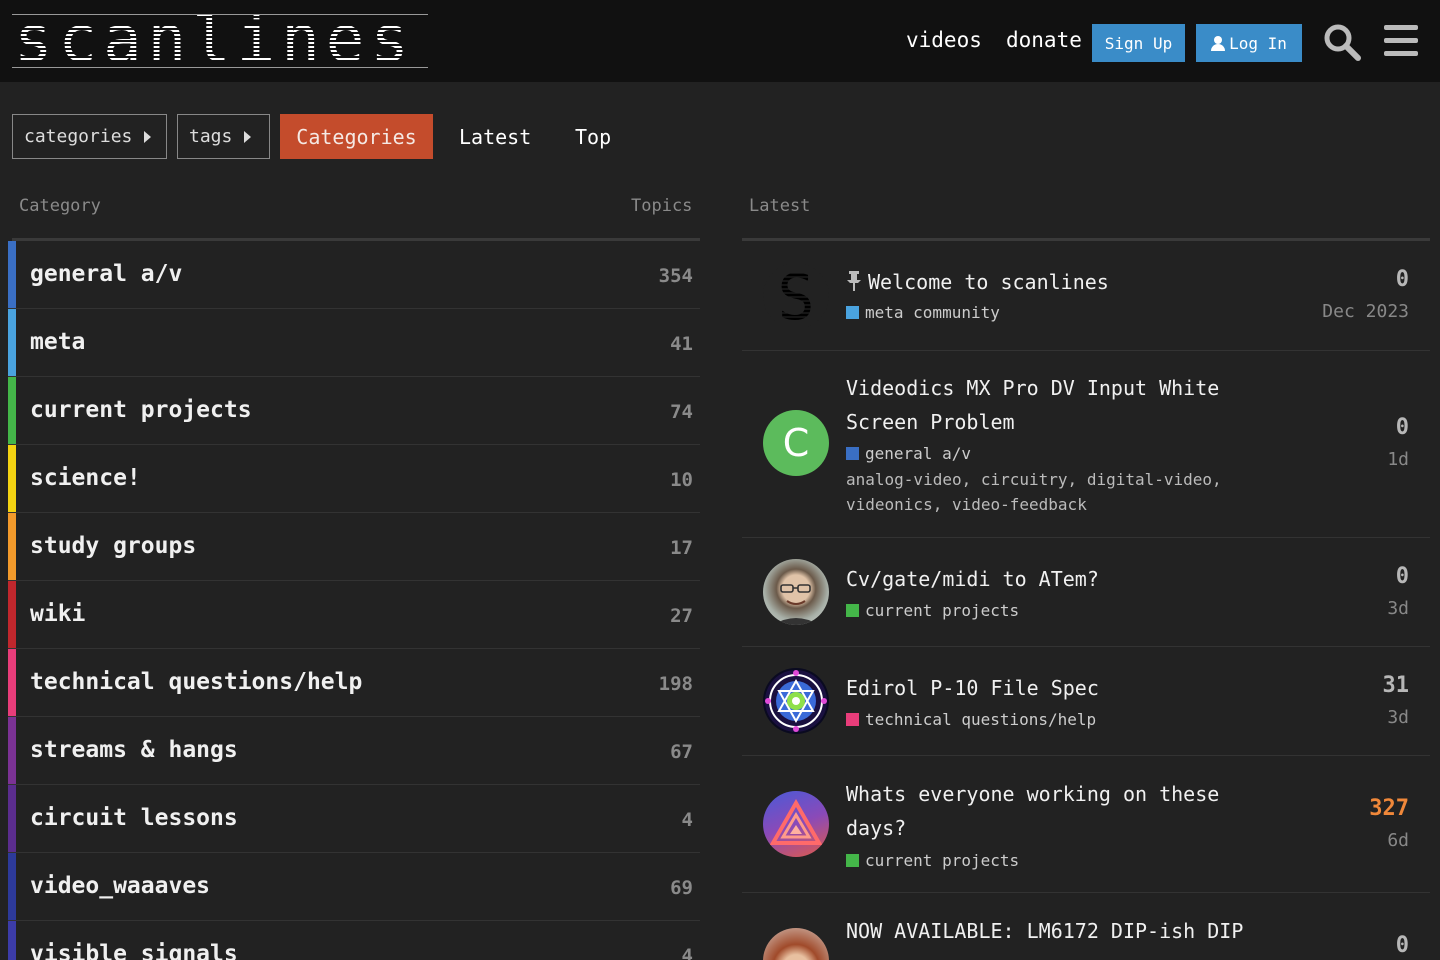  I want to click on triangle-logo-icon, so click(796, 821).